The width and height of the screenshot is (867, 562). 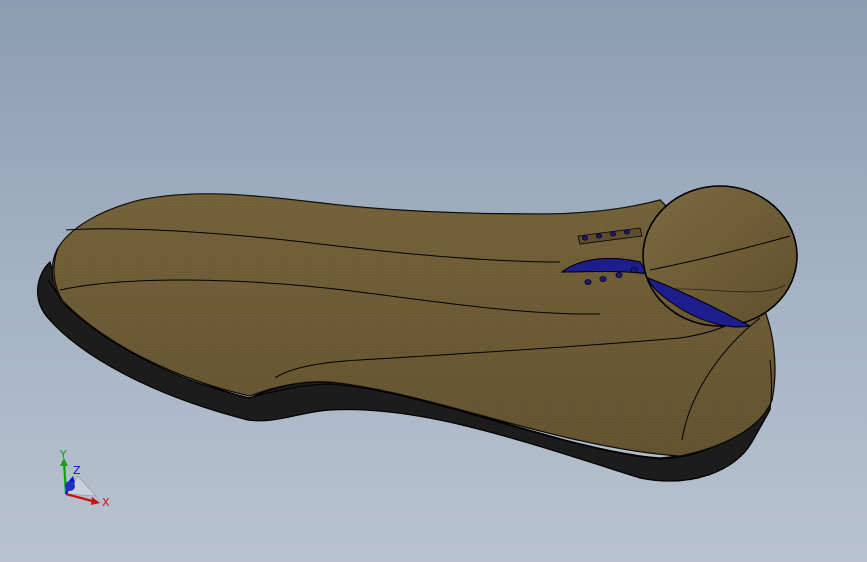 What do you see at coordinates (720, 256) in the screenshot?
I see `ankle-collar` at bounding box center [720, 256].